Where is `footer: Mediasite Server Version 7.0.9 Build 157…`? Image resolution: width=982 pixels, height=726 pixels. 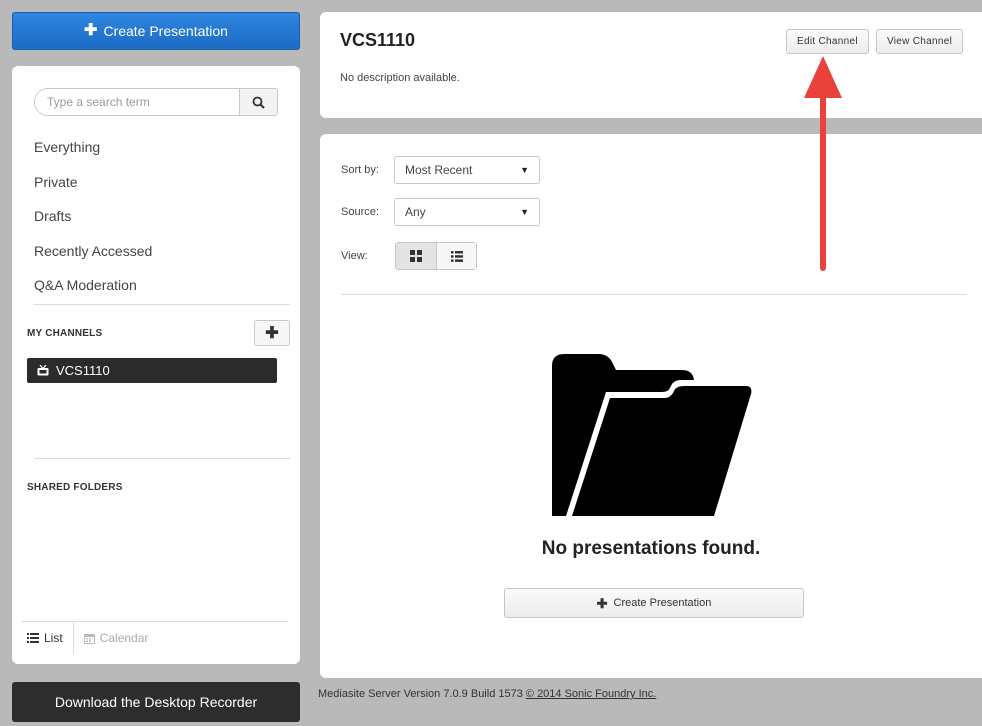 footer: Mediasite Server Version 7.0.9 Build 157… is located at coordinates (487, 694).